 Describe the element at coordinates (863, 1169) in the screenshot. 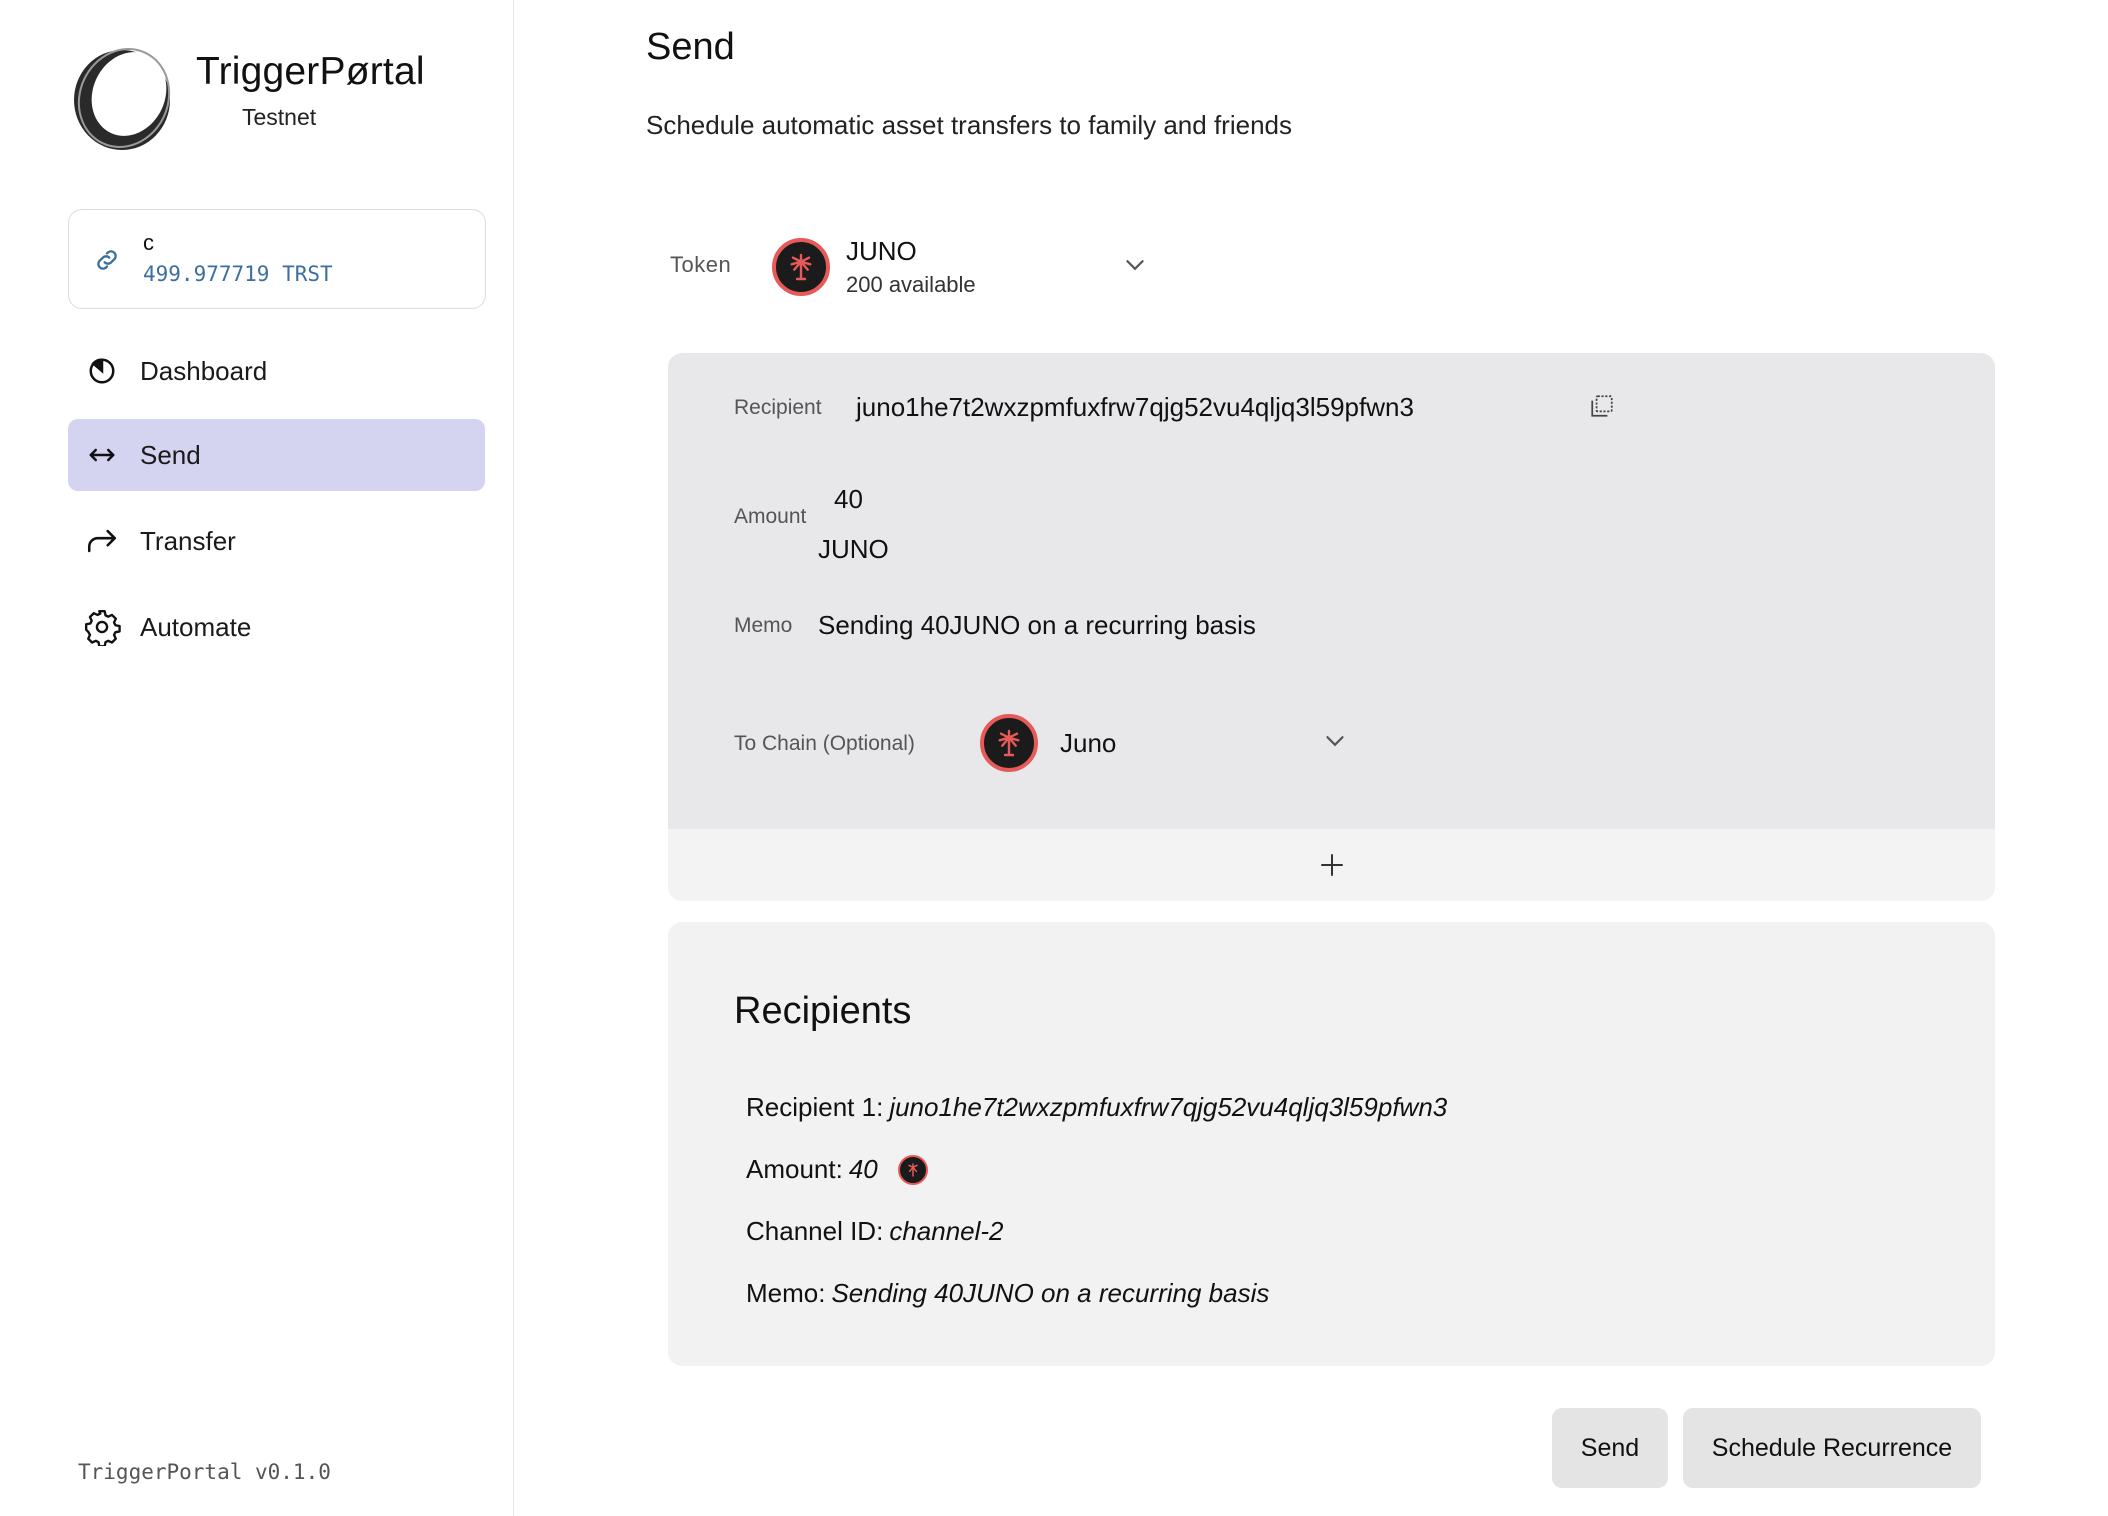

I see `summary-amount-value: 40` at that location.